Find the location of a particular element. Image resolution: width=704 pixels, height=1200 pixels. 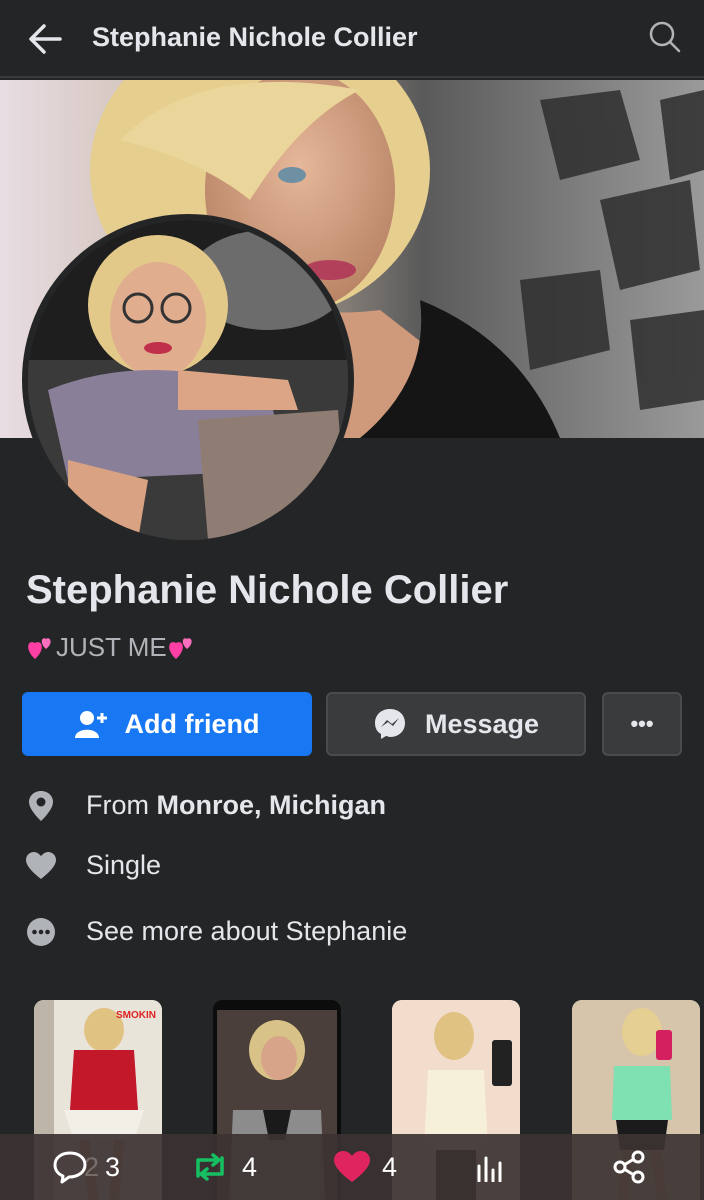

message-label: Message is located at coordinates (482, 723).